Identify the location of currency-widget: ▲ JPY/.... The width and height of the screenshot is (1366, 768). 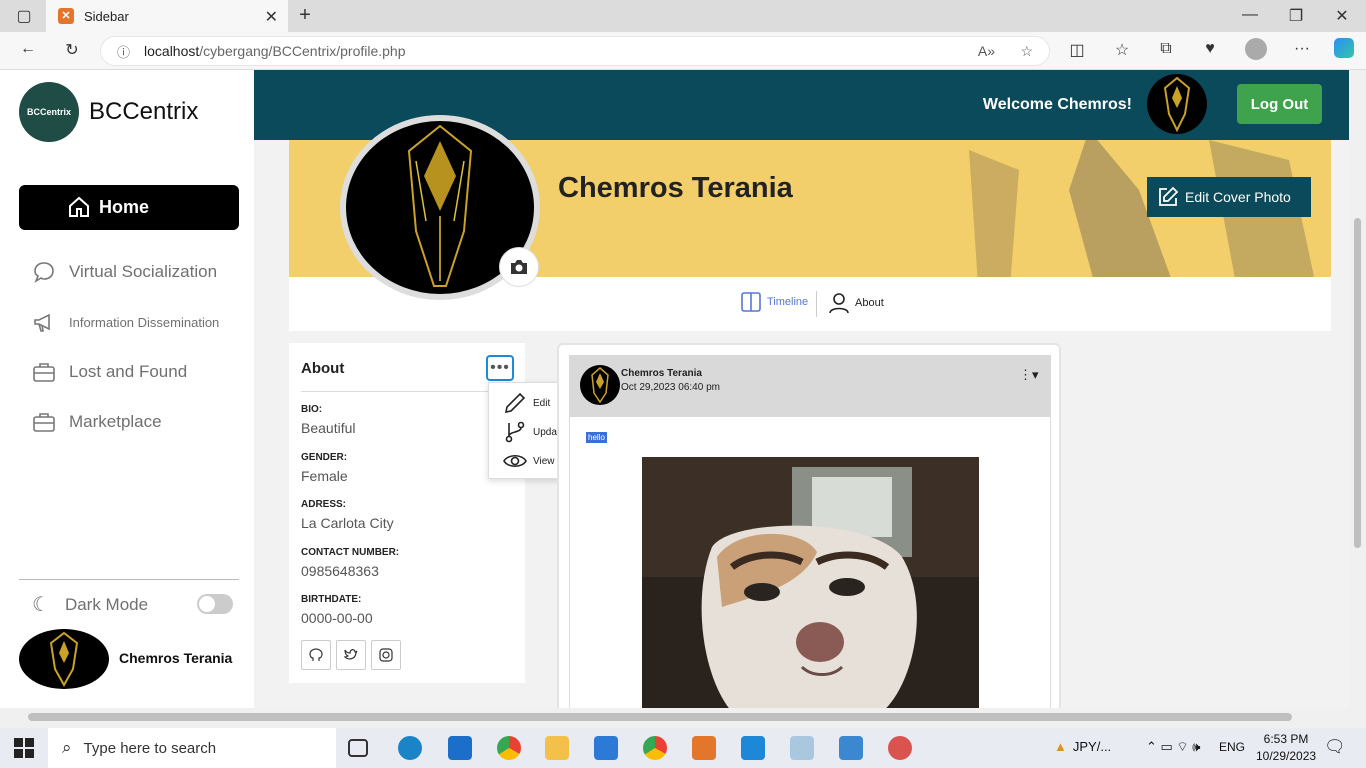
(1082, 746).